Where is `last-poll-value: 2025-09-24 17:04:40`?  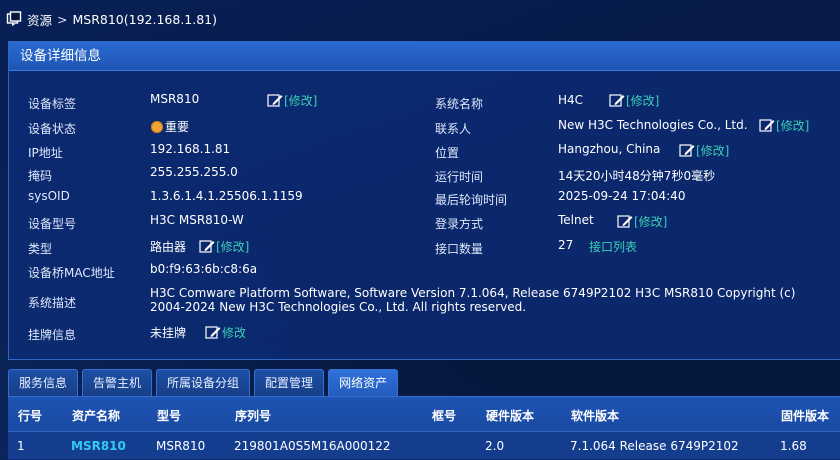 last-poll-value: 2025-09-24 17:04:40 is located at coordinates (622, 196).